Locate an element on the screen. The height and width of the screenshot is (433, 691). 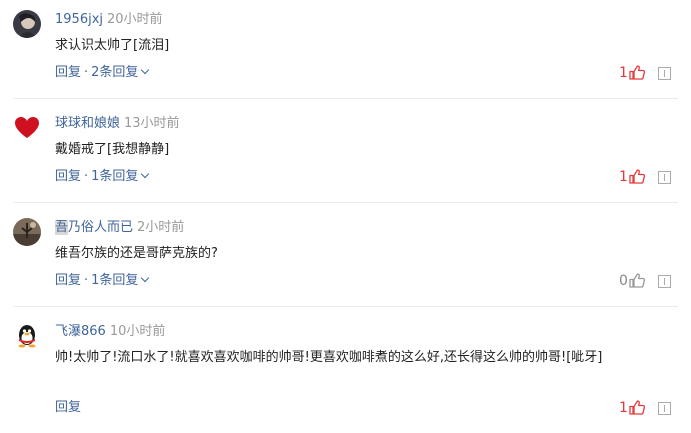
comment-meta: 球球和娘娘 13小时前 is located at coordinates (117, 124).